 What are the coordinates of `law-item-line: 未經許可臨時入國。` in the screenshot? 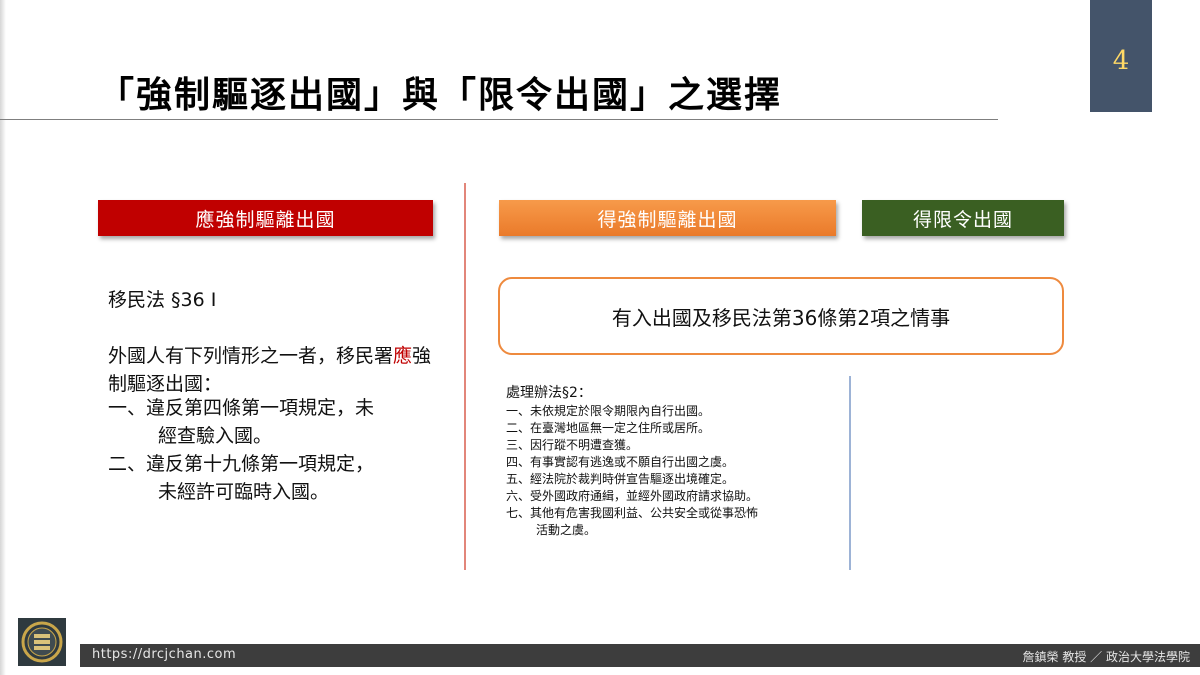 It's located at (244, 492).